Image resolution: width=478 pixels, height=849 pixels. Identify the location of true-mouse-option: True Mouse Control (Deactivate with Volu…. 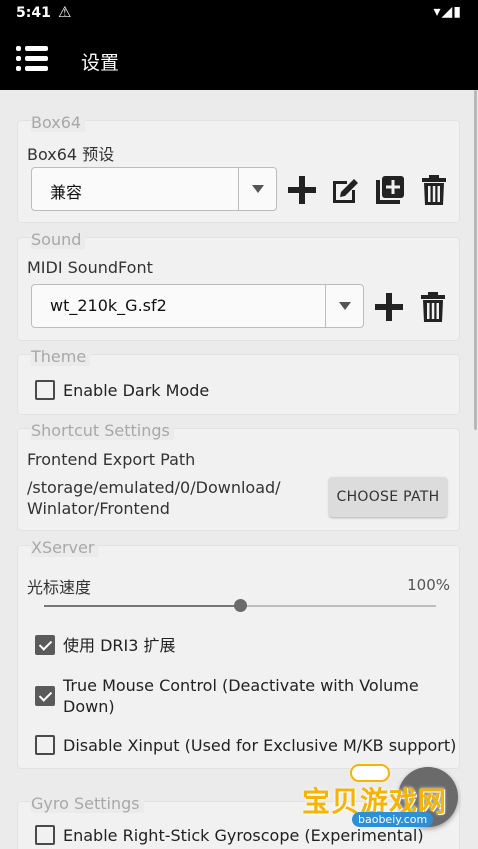
(240, 697).